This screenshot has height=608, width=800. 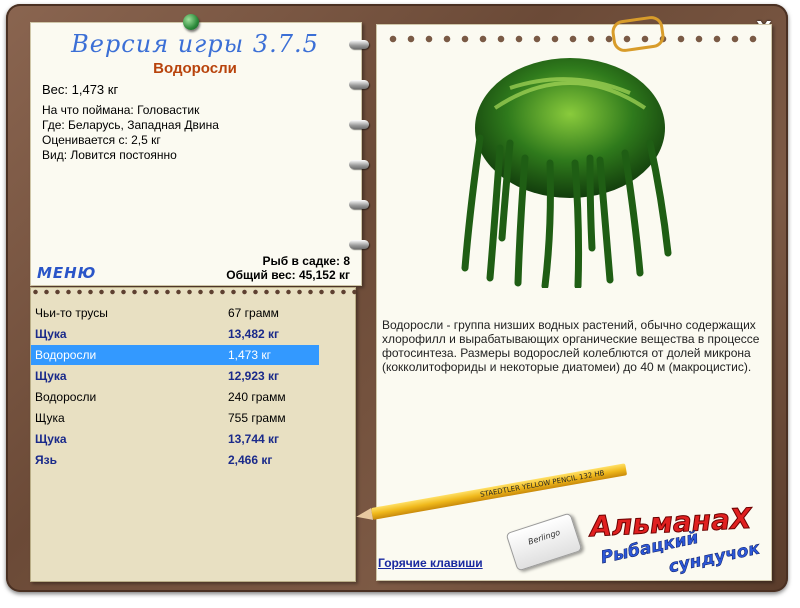 What do you see at coordinates (175, 397) in the screenshot?
I see `catch-row: Водоросли 240 грамм` at bounding box center [175, 397].